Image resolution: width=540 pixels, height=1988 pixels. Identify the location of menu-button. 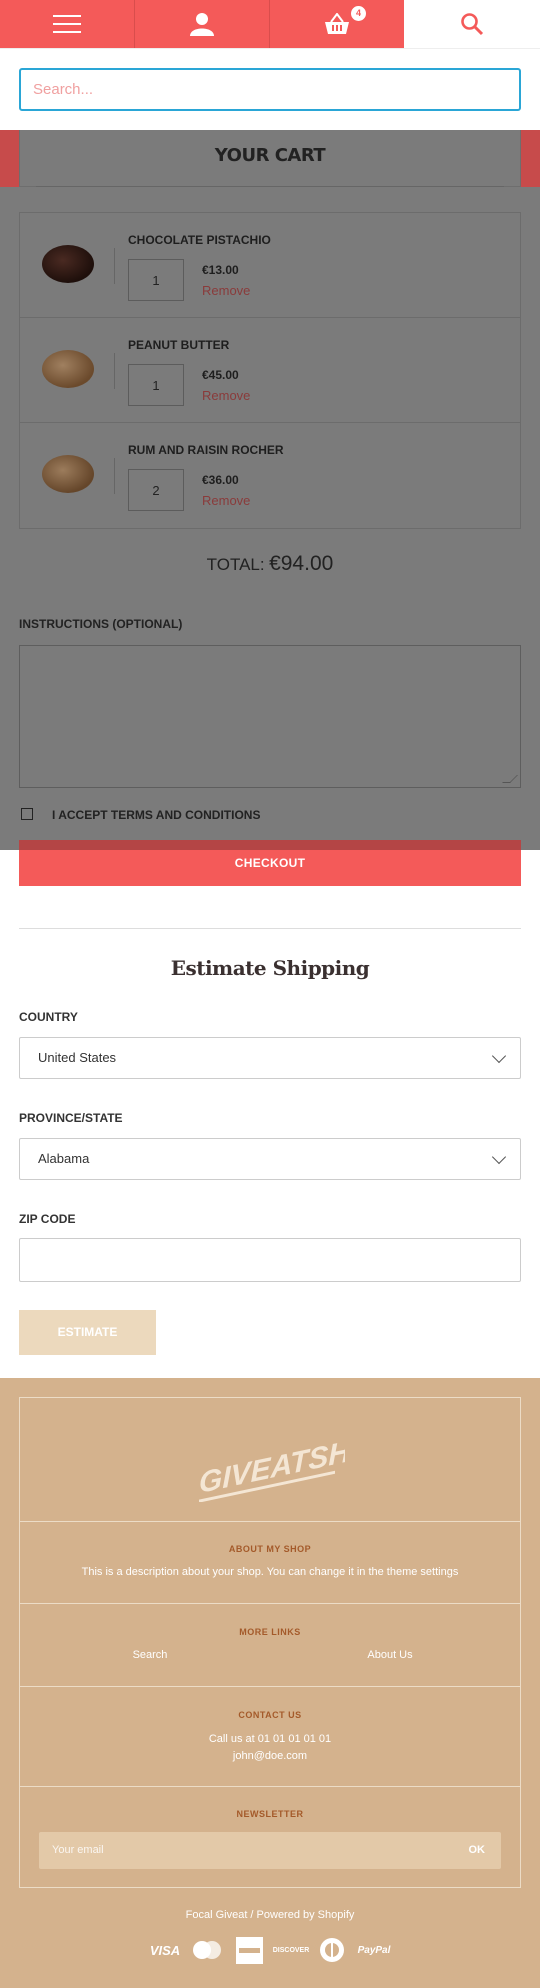
(67, 24).